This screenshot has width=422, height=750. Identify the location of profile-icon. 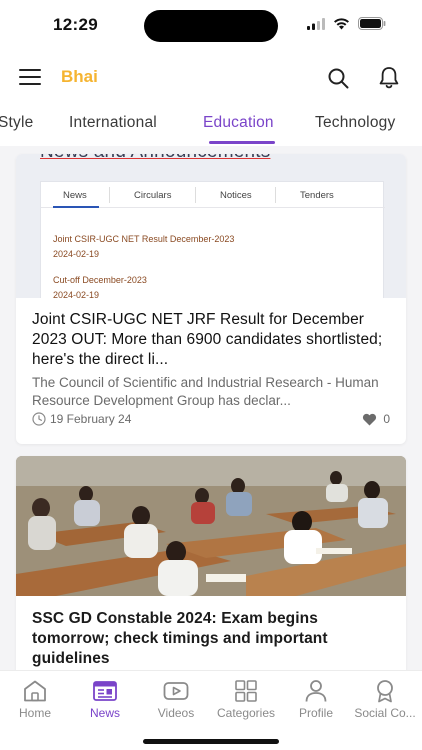
(316, 691).